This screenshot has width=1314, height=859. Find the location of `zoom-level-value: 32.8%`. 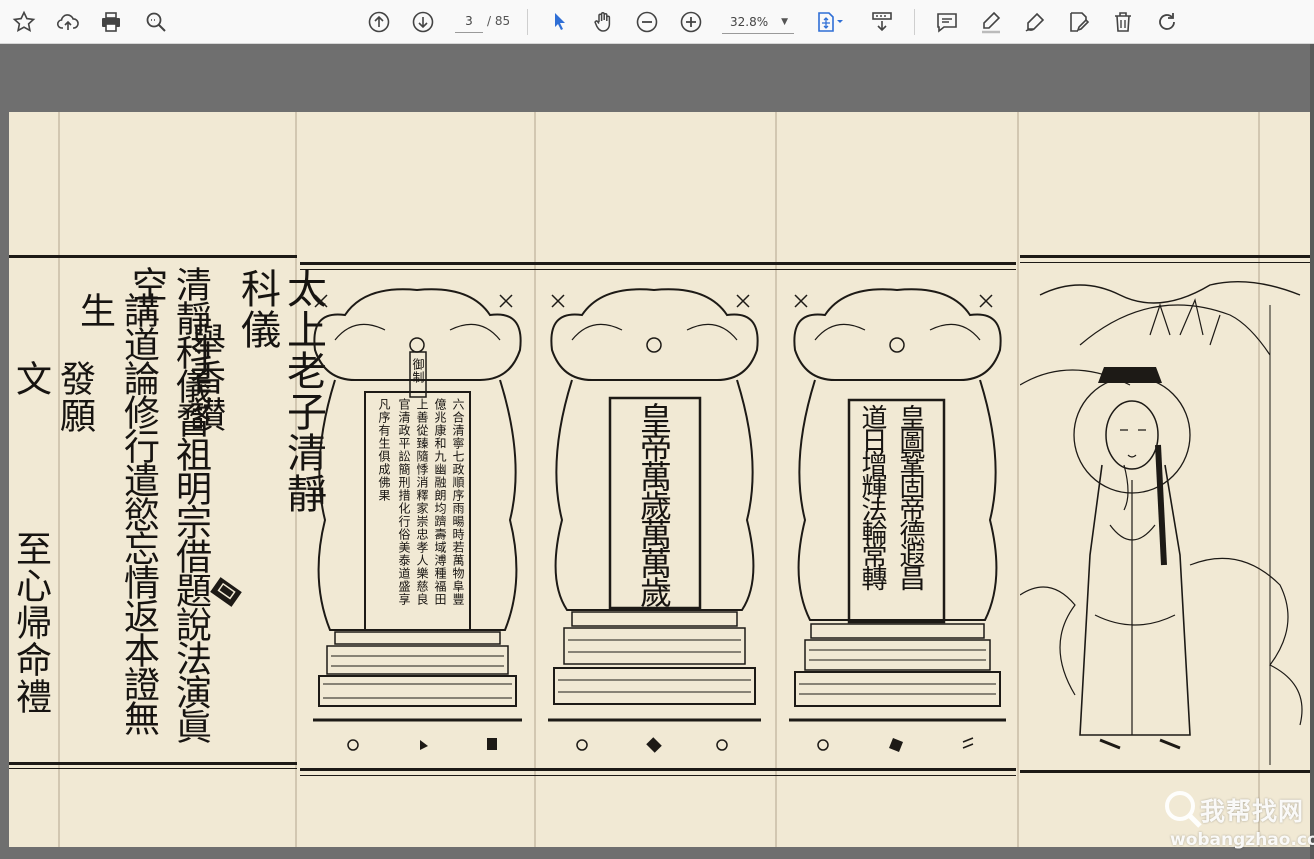

zoom-level-value: 32.8% is located at coordinates (749, 21).